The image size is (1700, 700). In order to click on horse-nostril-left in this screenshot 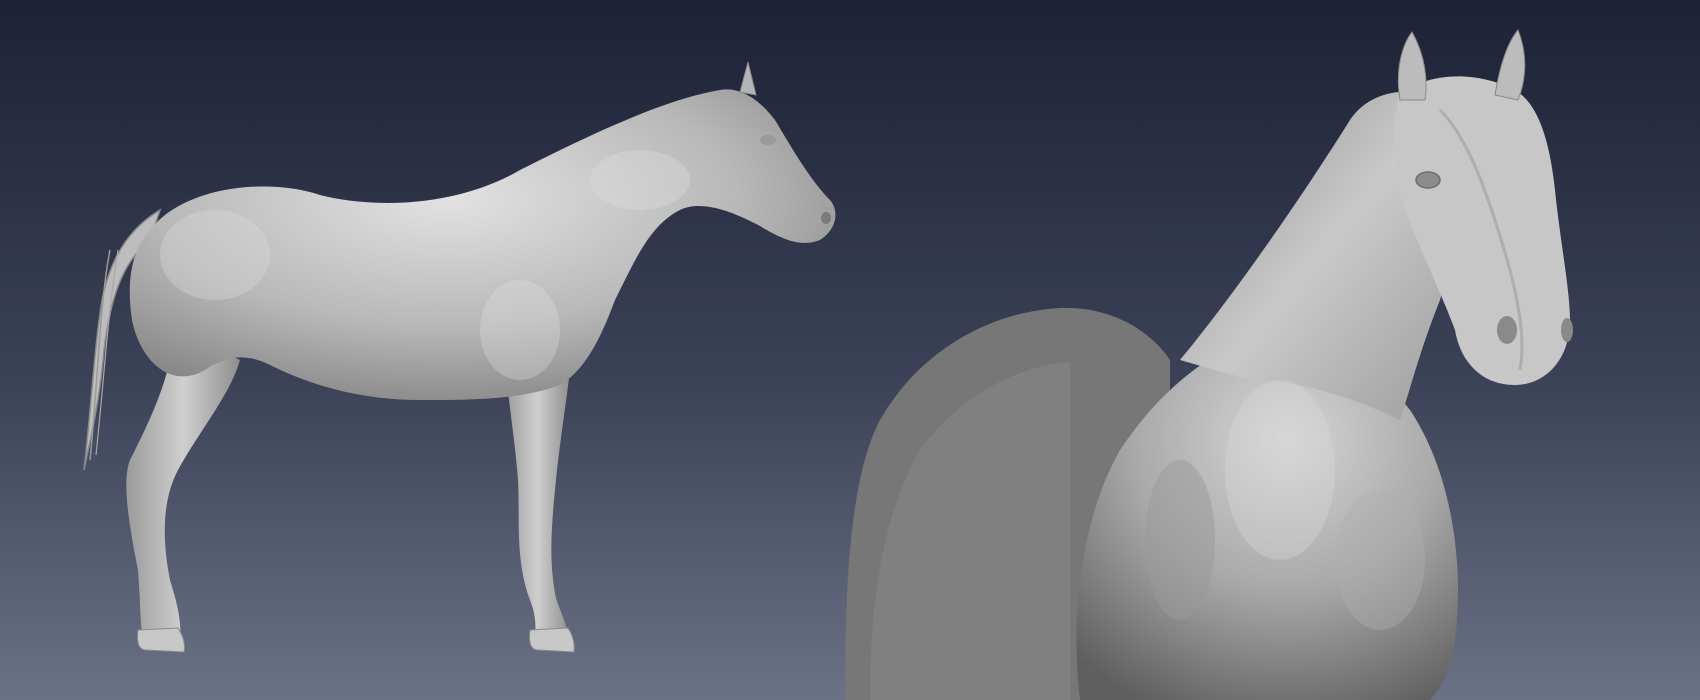, I will do `click(1507, 330)`.